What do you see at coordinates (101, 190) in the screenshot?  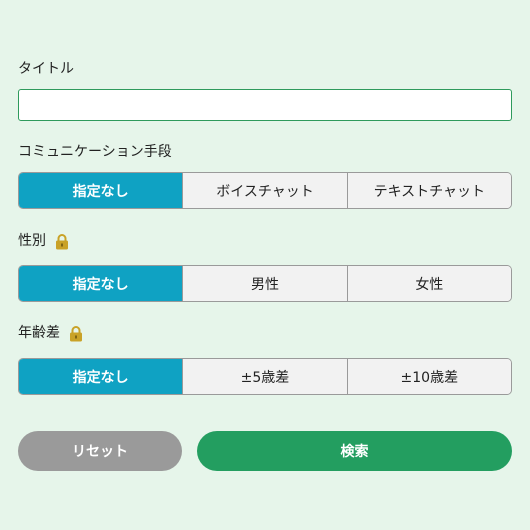 I see `communication-option-none: 指定なし` at bounding box center [101, 190].